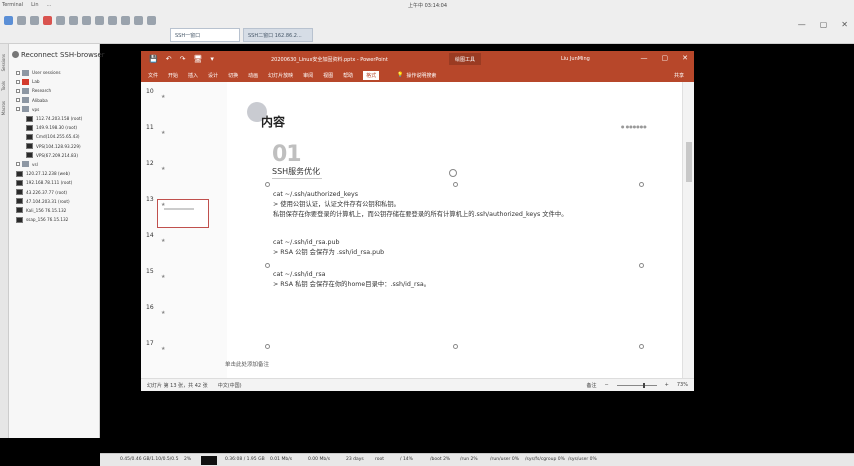  Describe the element at coordinates (125, 20) in the screenshot. I see `packages-icon` at that location.